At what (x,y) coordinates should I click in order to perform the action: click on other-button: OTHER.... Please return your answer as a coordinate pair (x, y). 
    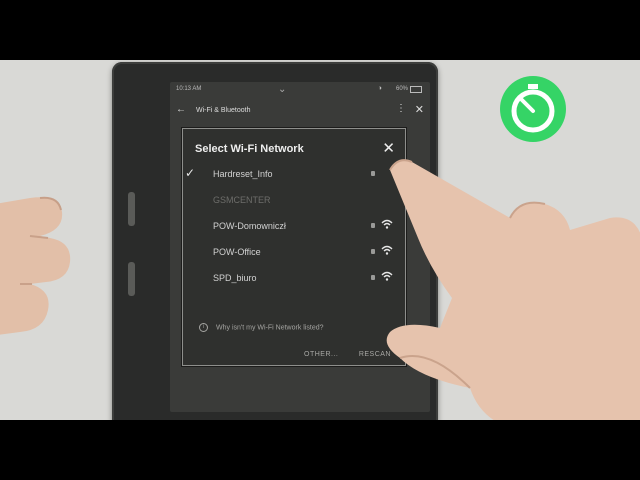
    Looking at the image, I should click on (321, 354).